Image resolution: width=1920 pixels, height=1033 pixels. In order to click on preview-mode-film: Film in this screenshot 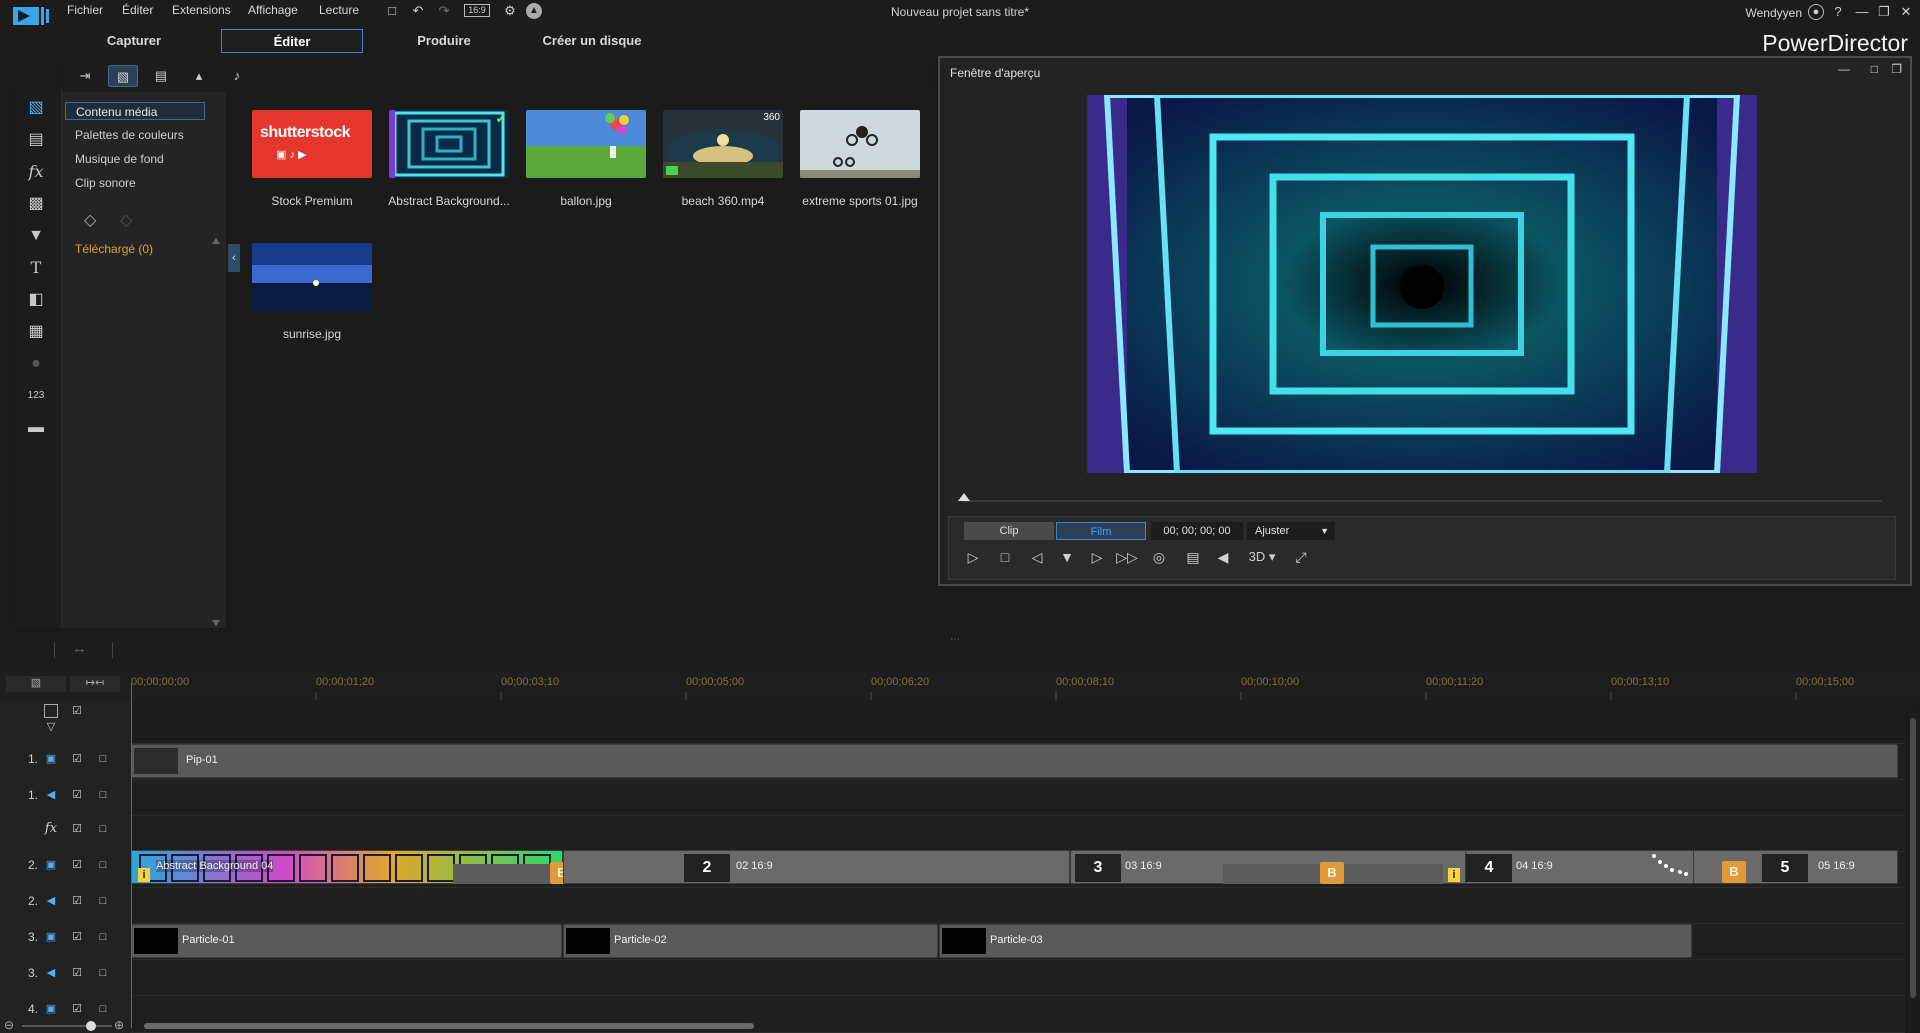, I will do `click(1101, 531)`.